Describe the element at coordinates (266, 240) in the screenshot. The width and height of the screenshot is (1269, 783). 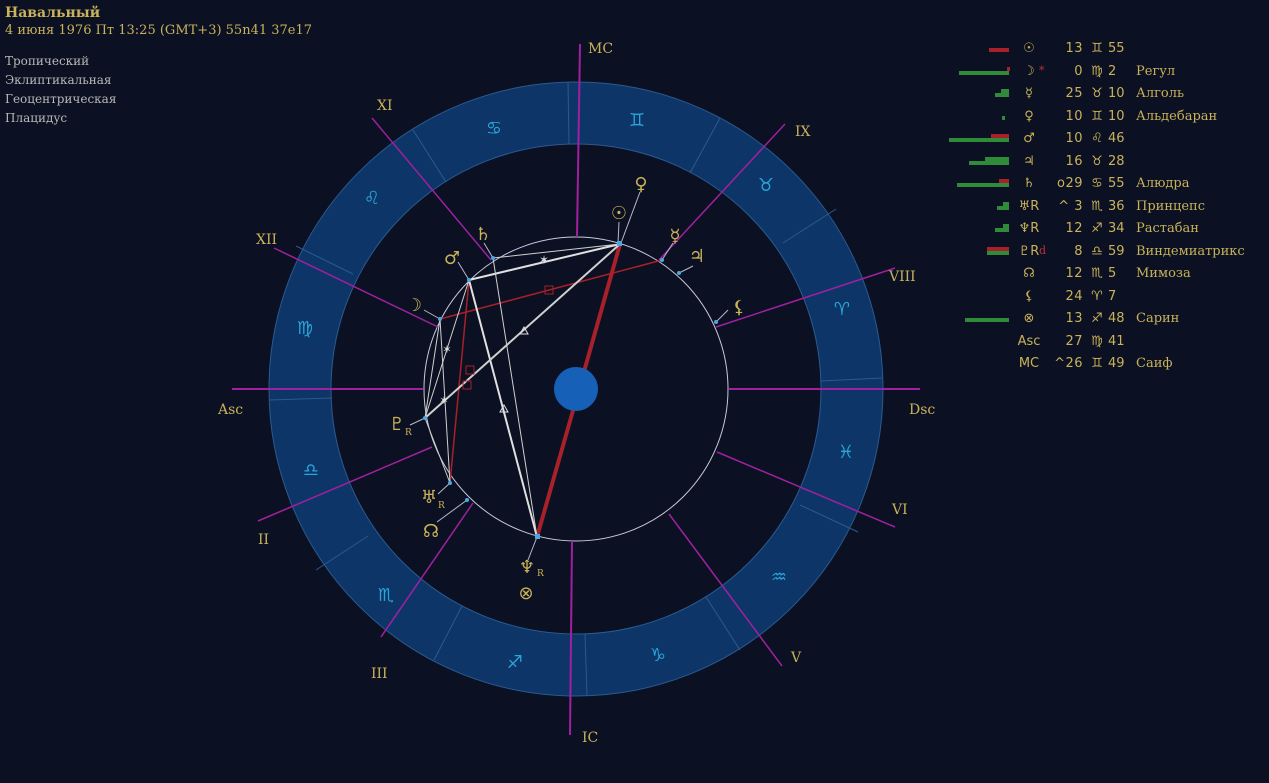
I see `house-xii-label: XII` at that location.